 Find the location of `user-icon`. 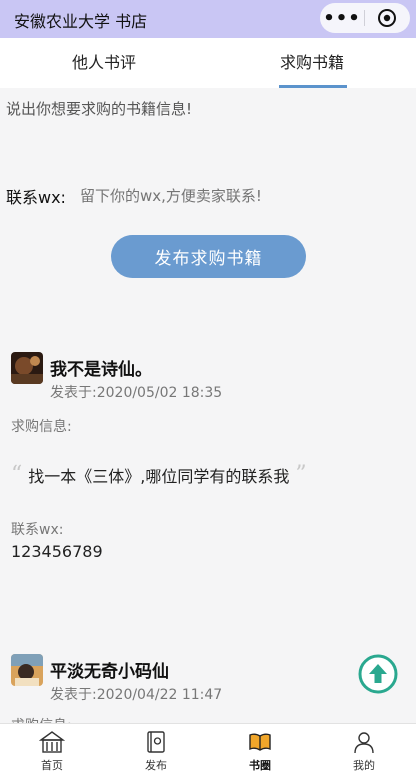

user-icon is located at coordinates (364, 743).